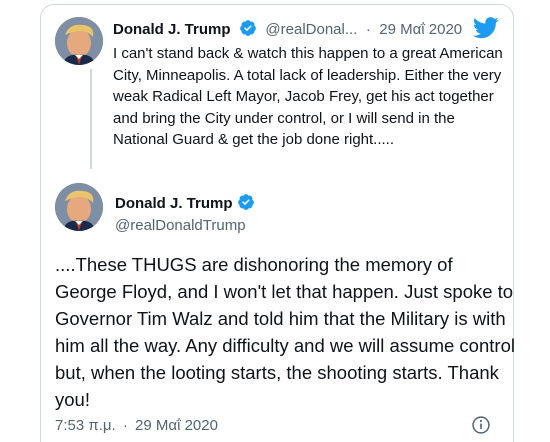 The width and height of the screenshot is (550, 442). Describe the element at coordinates (486, 28) in the screenshot. I see `twitter-bird-icon` at that location.